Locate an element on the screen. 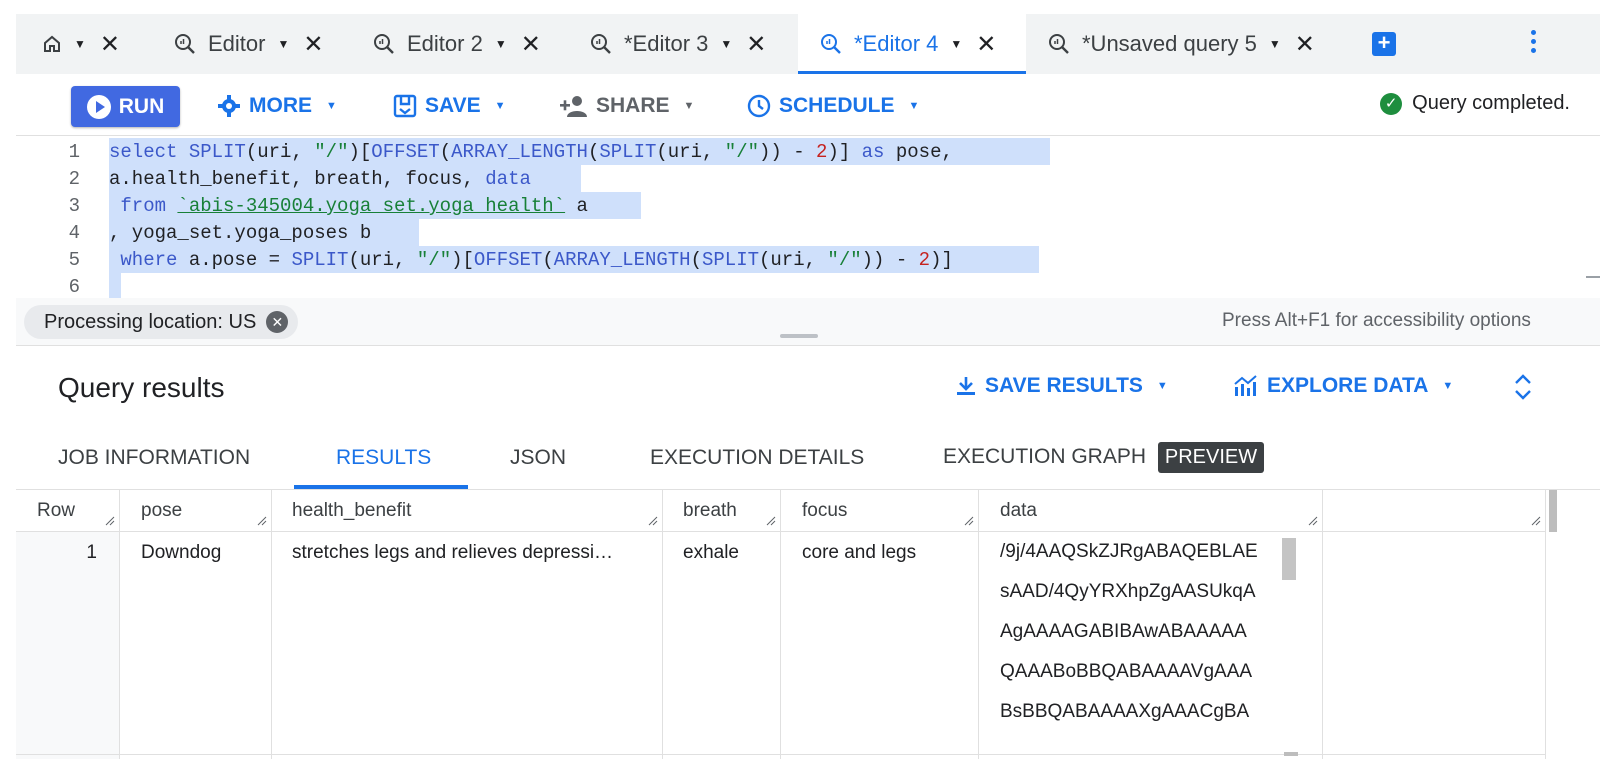 The width and height of the screenshot is (1600, 773). column-label: focus is located at coordinates (825, 510).